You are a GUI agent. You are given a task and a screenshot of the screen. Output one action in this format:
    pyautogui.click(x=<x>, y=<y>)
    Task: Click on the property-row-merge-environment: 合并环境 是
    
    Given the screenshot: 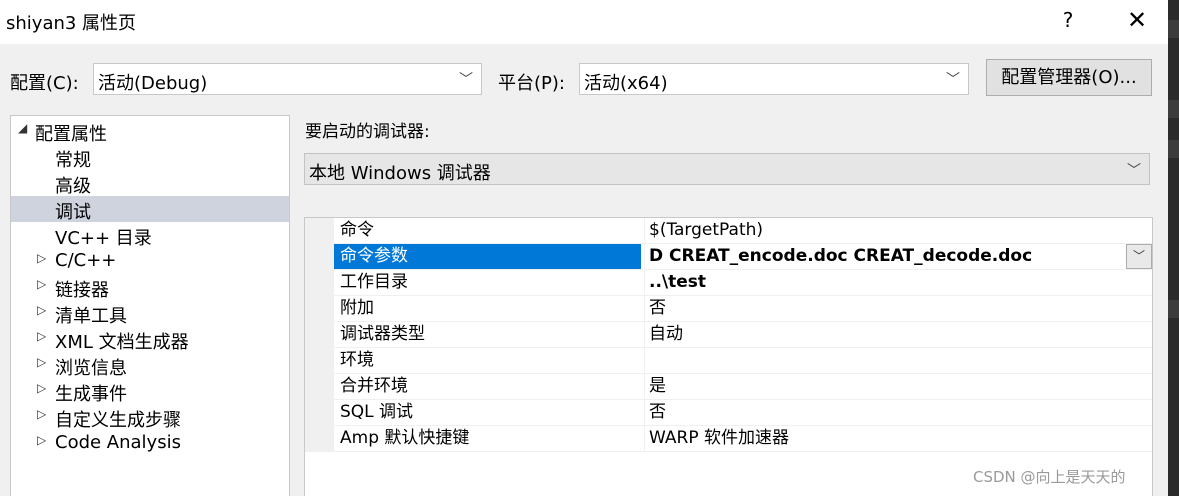 What is the action you would take?
    pyautogui.click(x=743, y=387)
    